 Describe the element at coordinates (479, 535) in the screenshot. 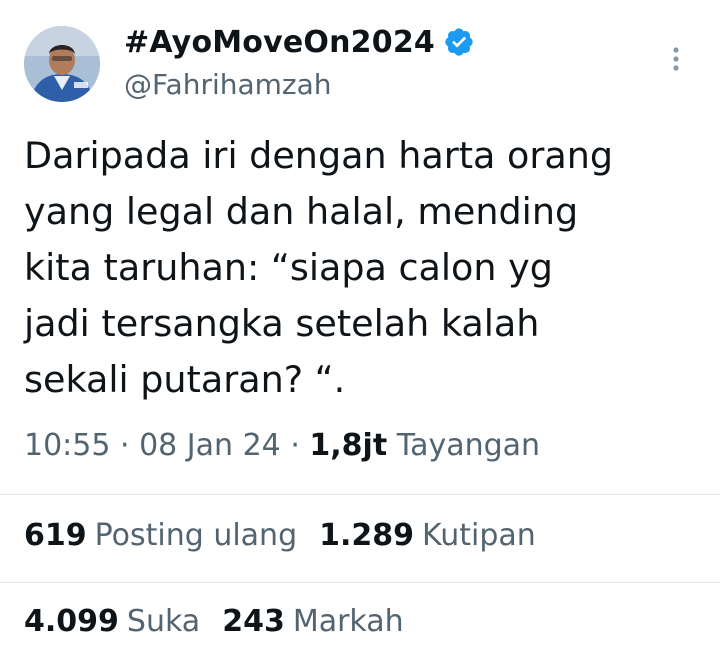

I see `quotes-label: Kutipan` at that location.